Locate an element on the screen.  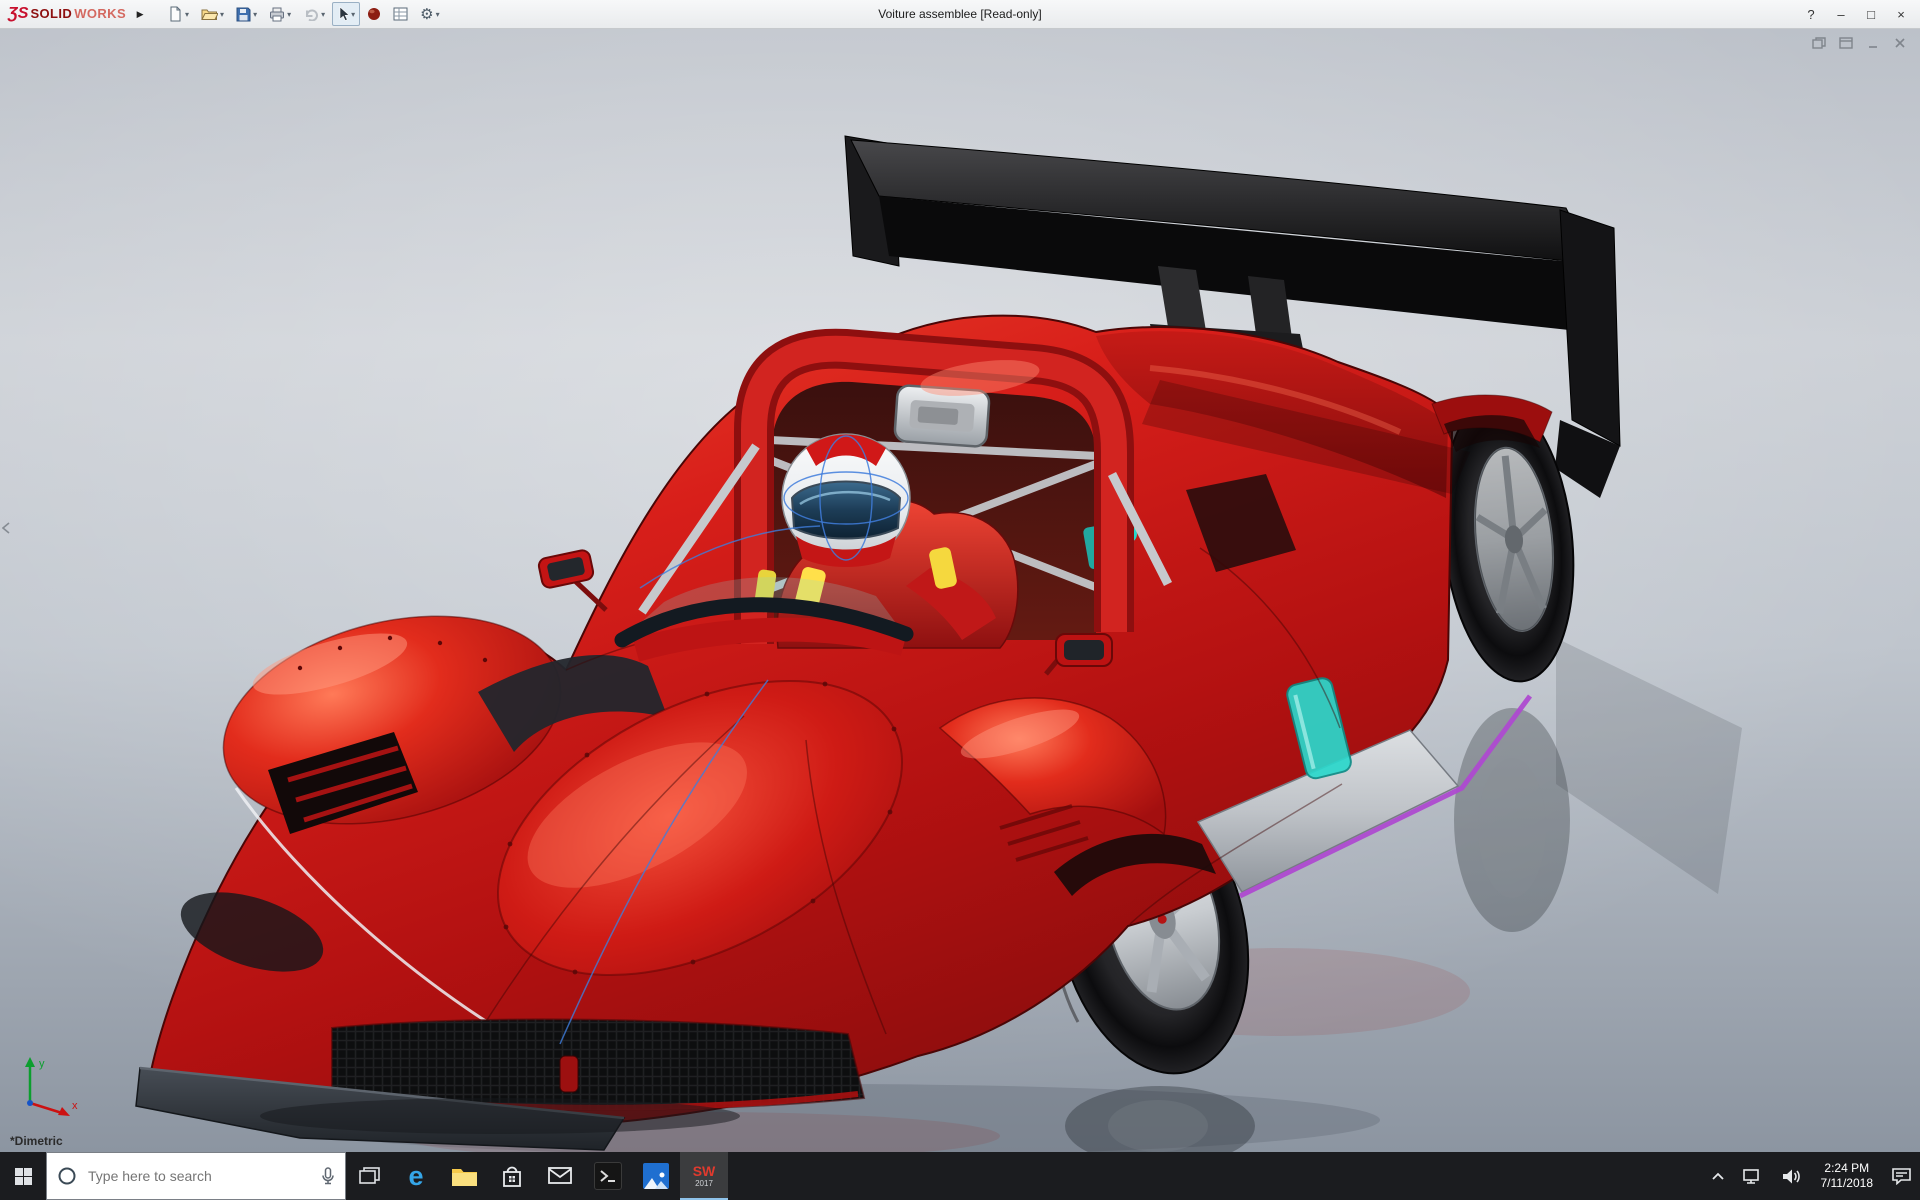
y-axis-label: y is located at coordinates (42, 1064).